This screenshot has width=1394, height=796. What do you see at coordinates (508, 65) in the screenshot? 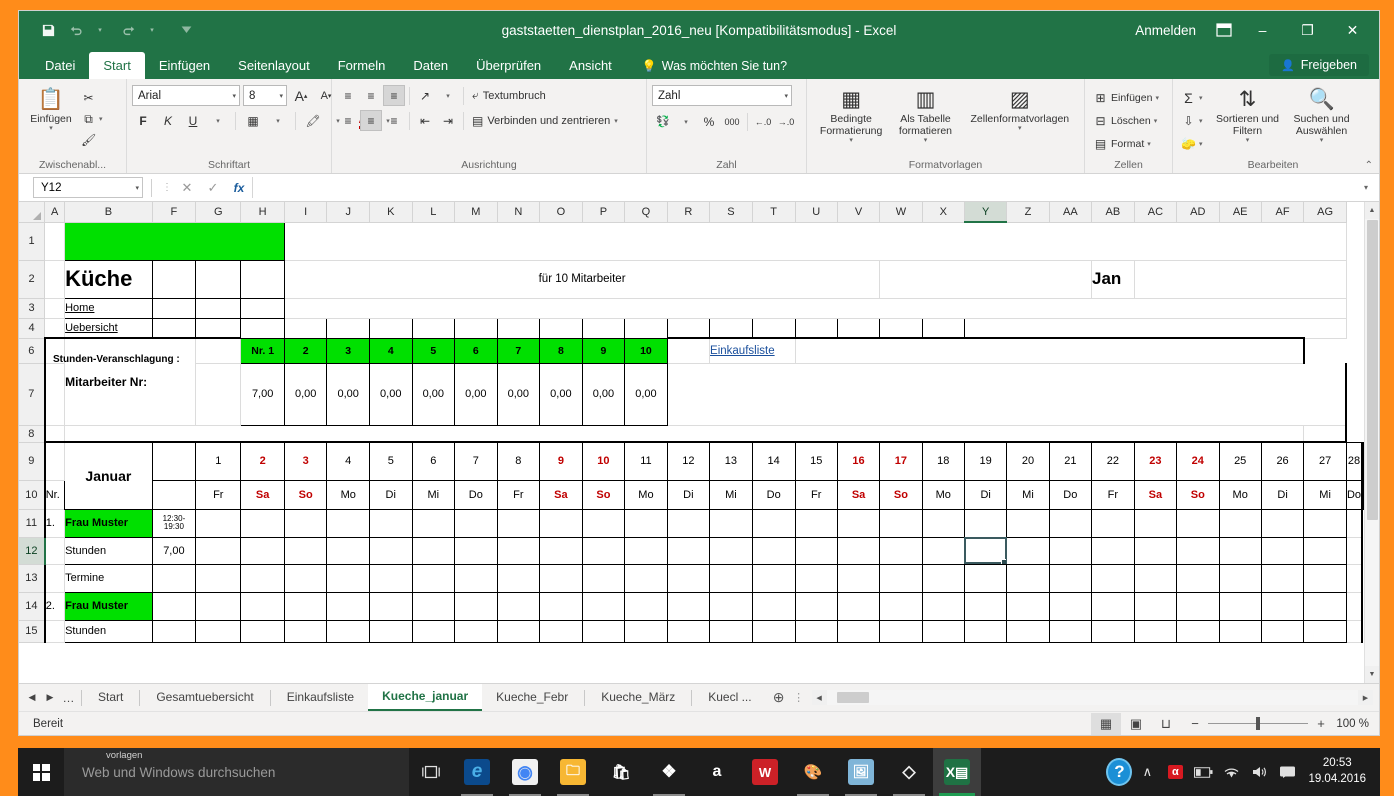
I see `ribbon-tab-ueberpruefen: Überprüfen` at bounding box center [508, 65].